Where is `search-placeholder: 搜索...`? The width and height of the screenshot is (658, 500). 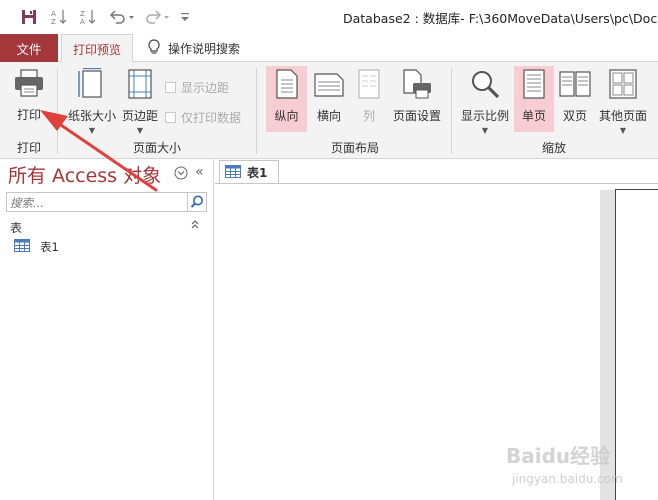 search-placeholder: 搜索... is located at coordinates (27, 203).